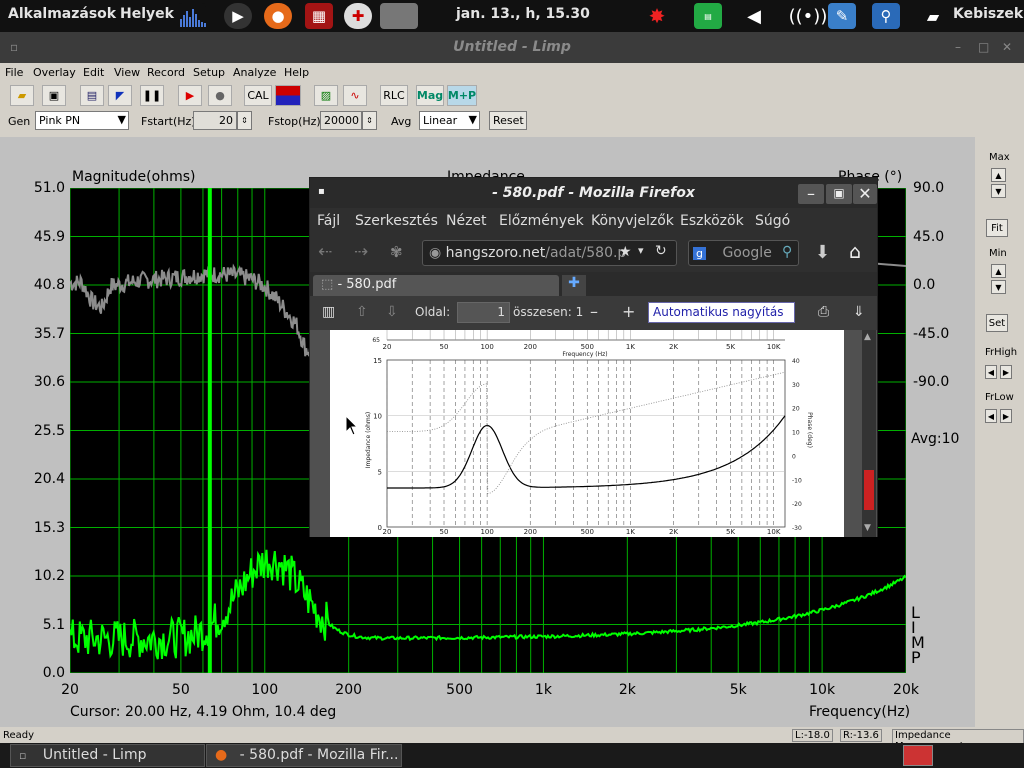 Image resolution: width=1024 pixels, height=768 pixels. What do you see at coordinates (190, 95) in the screenshot?
I see `play-button: ▶` at bounding box center [190, 95].